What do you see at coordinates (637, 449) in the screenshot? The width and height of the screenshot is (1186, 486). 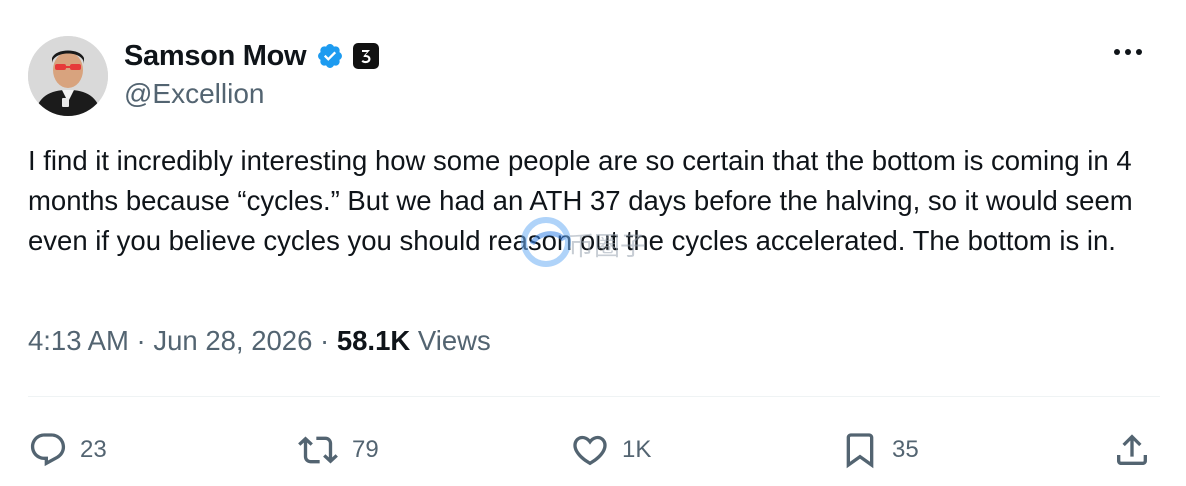 I see `like-count: 1K` at bounding box center [637, 449].